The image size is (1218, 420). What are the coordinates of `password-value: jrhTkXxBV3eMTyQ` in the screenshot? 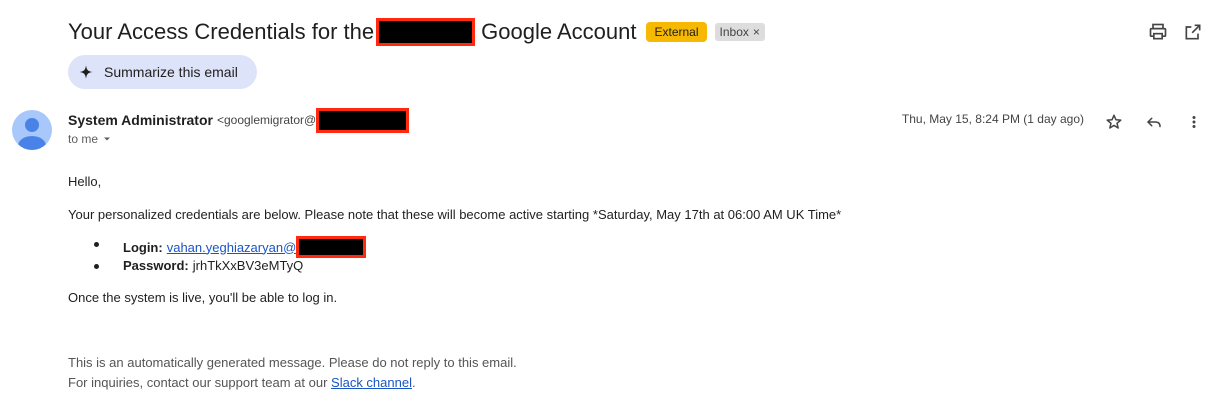 It's located at (248, 265).